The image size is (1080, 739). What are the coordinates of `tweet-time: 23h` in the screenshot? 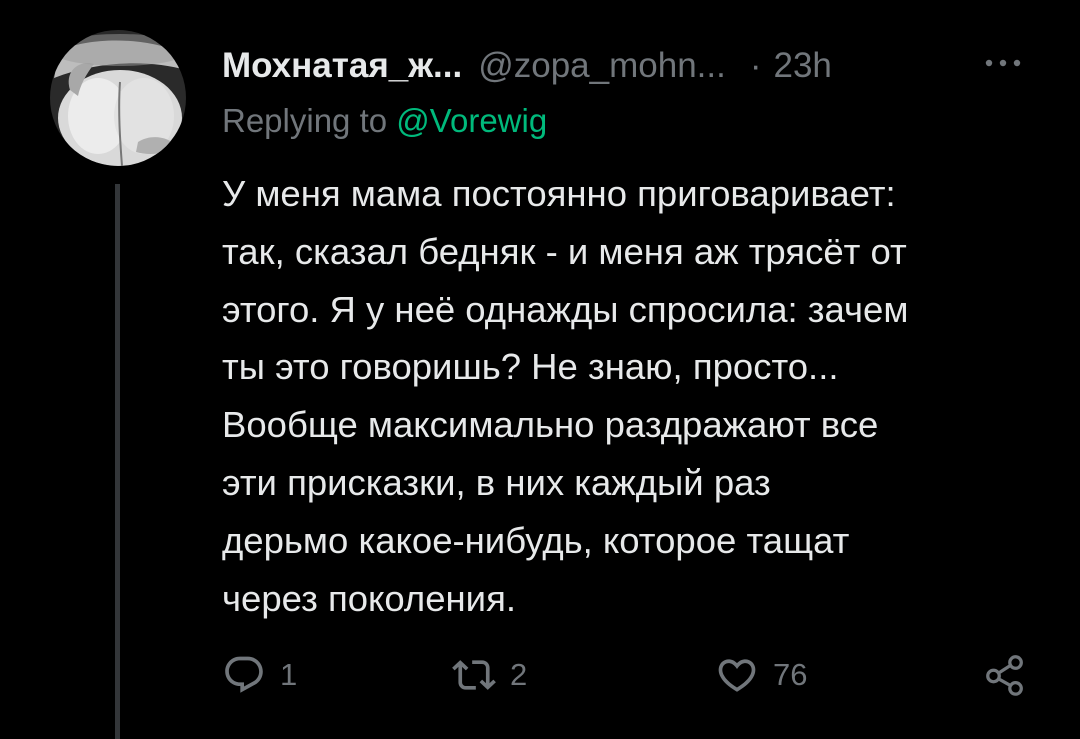 It's located at (803, 66).